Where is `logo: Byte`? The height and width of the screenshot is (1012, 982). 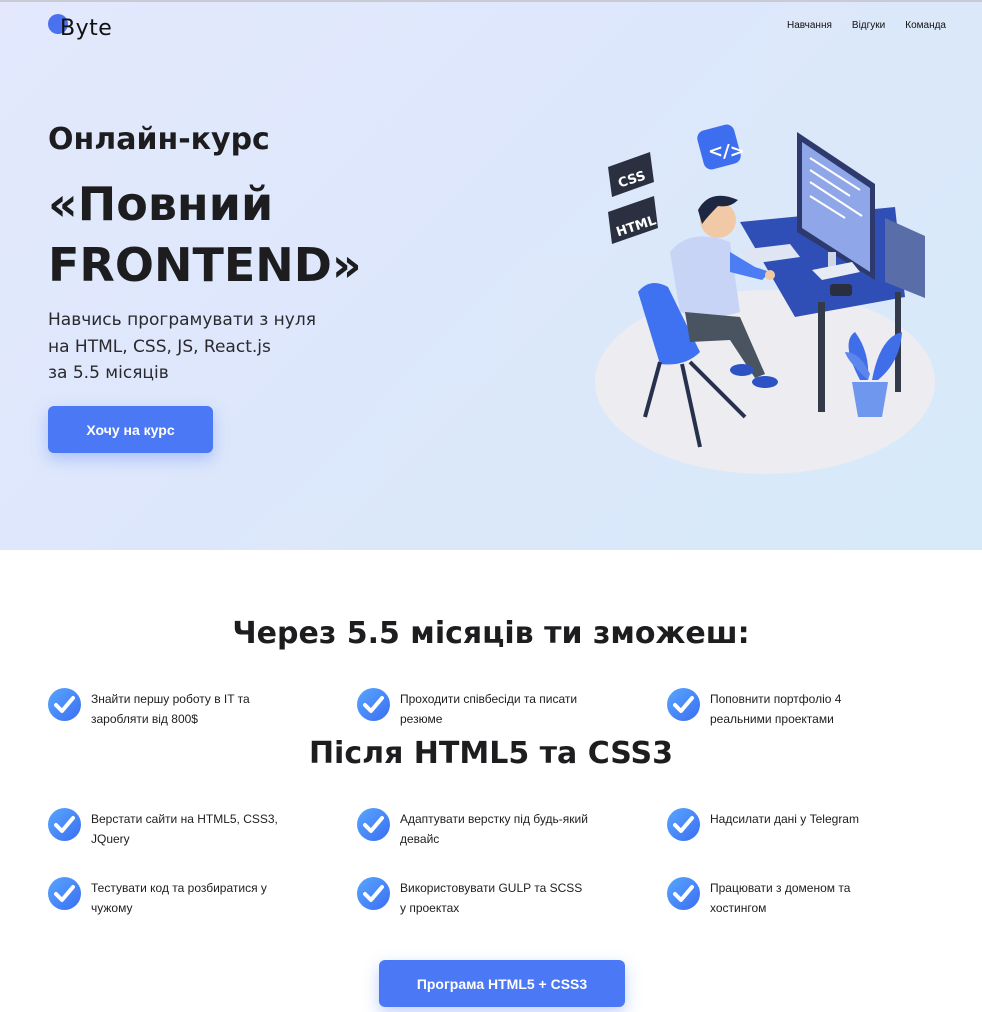 logo: Byte is located at coordinates (88, 28).